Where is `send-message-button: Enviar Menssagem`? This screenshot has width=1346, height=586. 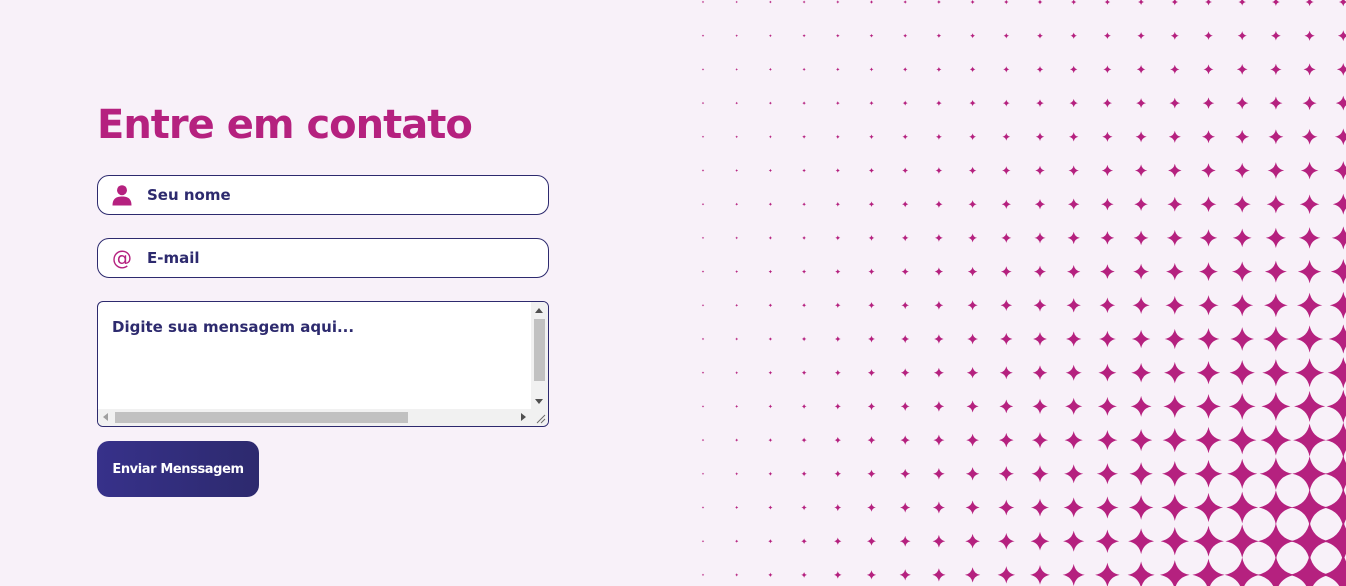 send-message-button: Enviar Menssagem is located at coordinates (178, 469).